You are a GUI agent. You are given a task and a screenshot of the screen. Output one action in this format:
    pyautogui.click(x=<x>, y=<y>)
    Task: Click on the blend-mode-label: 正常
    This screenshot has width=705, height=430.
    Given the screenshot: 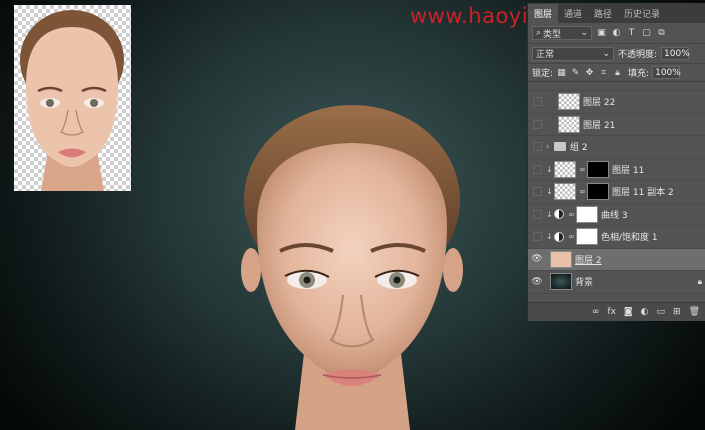 What is the action you would take?
    pyautogui.click(x=545, y=55)
    